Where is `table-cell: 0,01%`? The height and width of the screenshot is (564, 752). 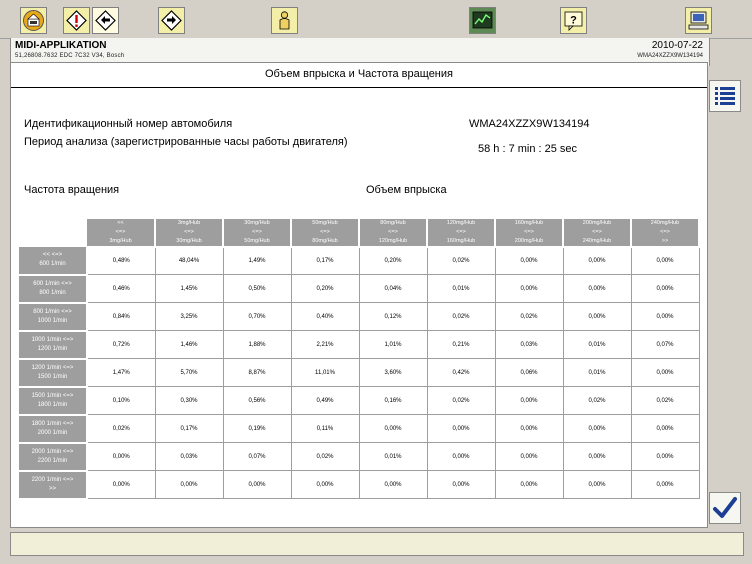 table-cell: 0,01% is located at coordinates (461, 288).